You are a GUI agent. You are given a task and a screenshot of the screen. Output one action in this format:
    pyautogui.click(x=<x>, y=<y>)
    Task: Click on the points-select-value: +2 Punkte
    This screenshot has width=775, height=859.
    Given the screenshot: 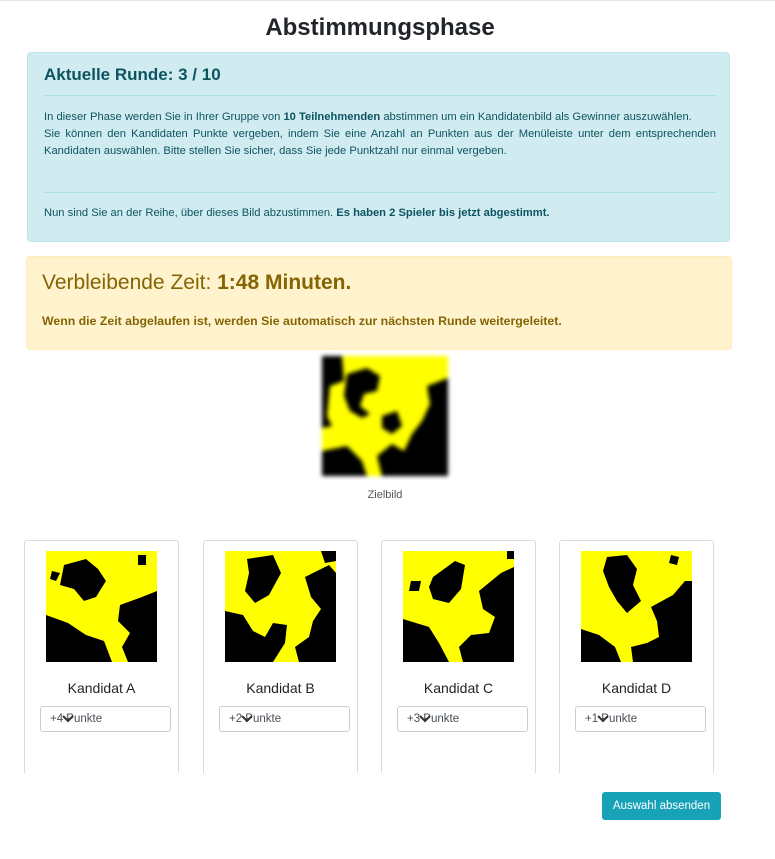 What is the action you would take?
    pyautogui.click(x=255, y=719)
    